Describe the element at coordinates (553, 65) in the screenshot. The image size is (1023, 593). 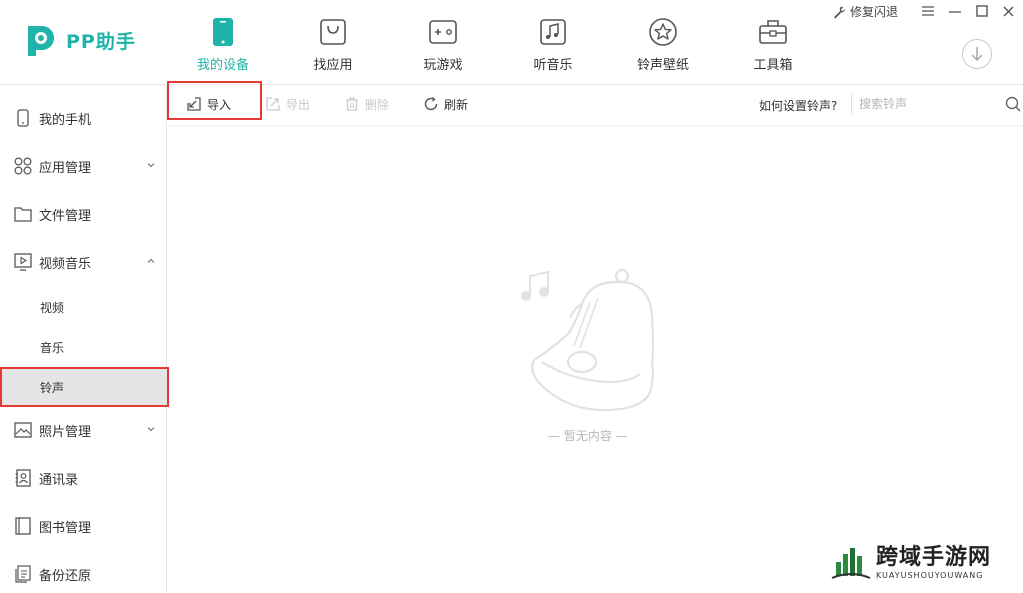
I see `nav-label: 听音乐` at that location.